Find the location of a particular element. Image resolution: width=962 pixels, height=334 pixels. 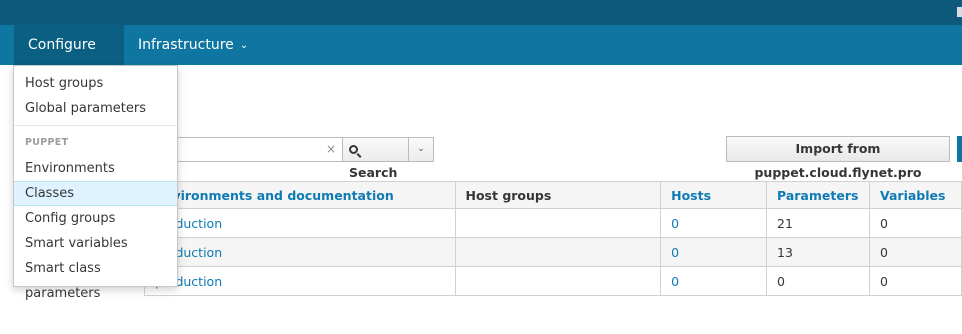

parameters-cell: 21 is located at coordinates (818, 223).